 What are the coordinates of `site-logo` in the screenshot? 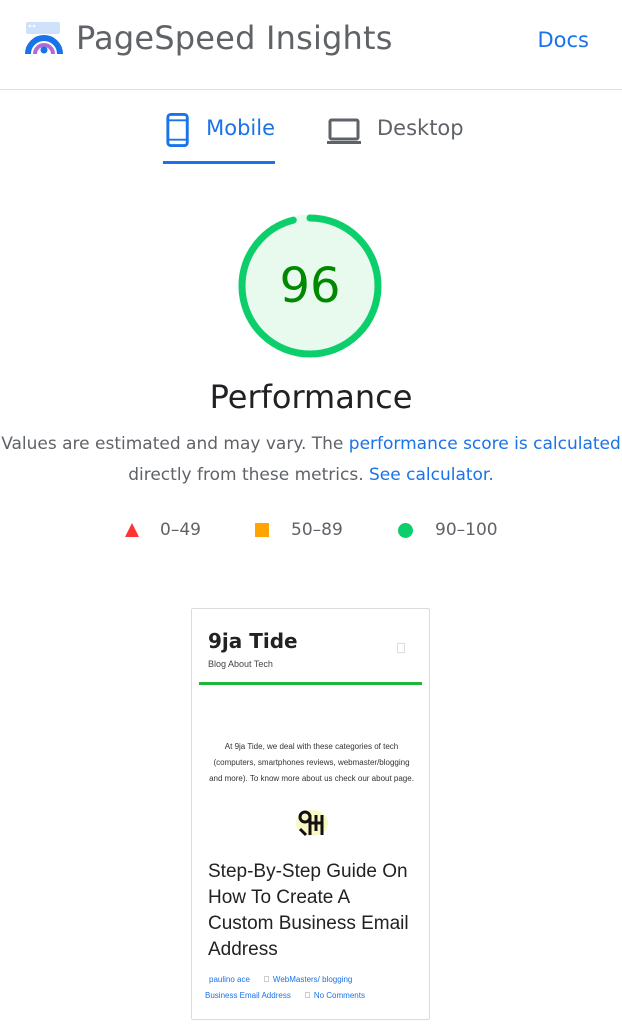 It's located at (312, 823).